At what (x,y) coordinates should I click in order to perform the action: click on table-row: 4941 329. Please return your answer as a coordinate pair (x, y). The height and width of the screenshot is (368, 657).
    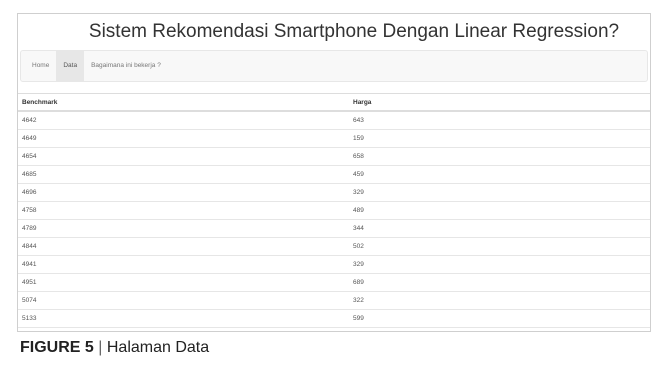
    Looking at the image, I should click on (334, 264).